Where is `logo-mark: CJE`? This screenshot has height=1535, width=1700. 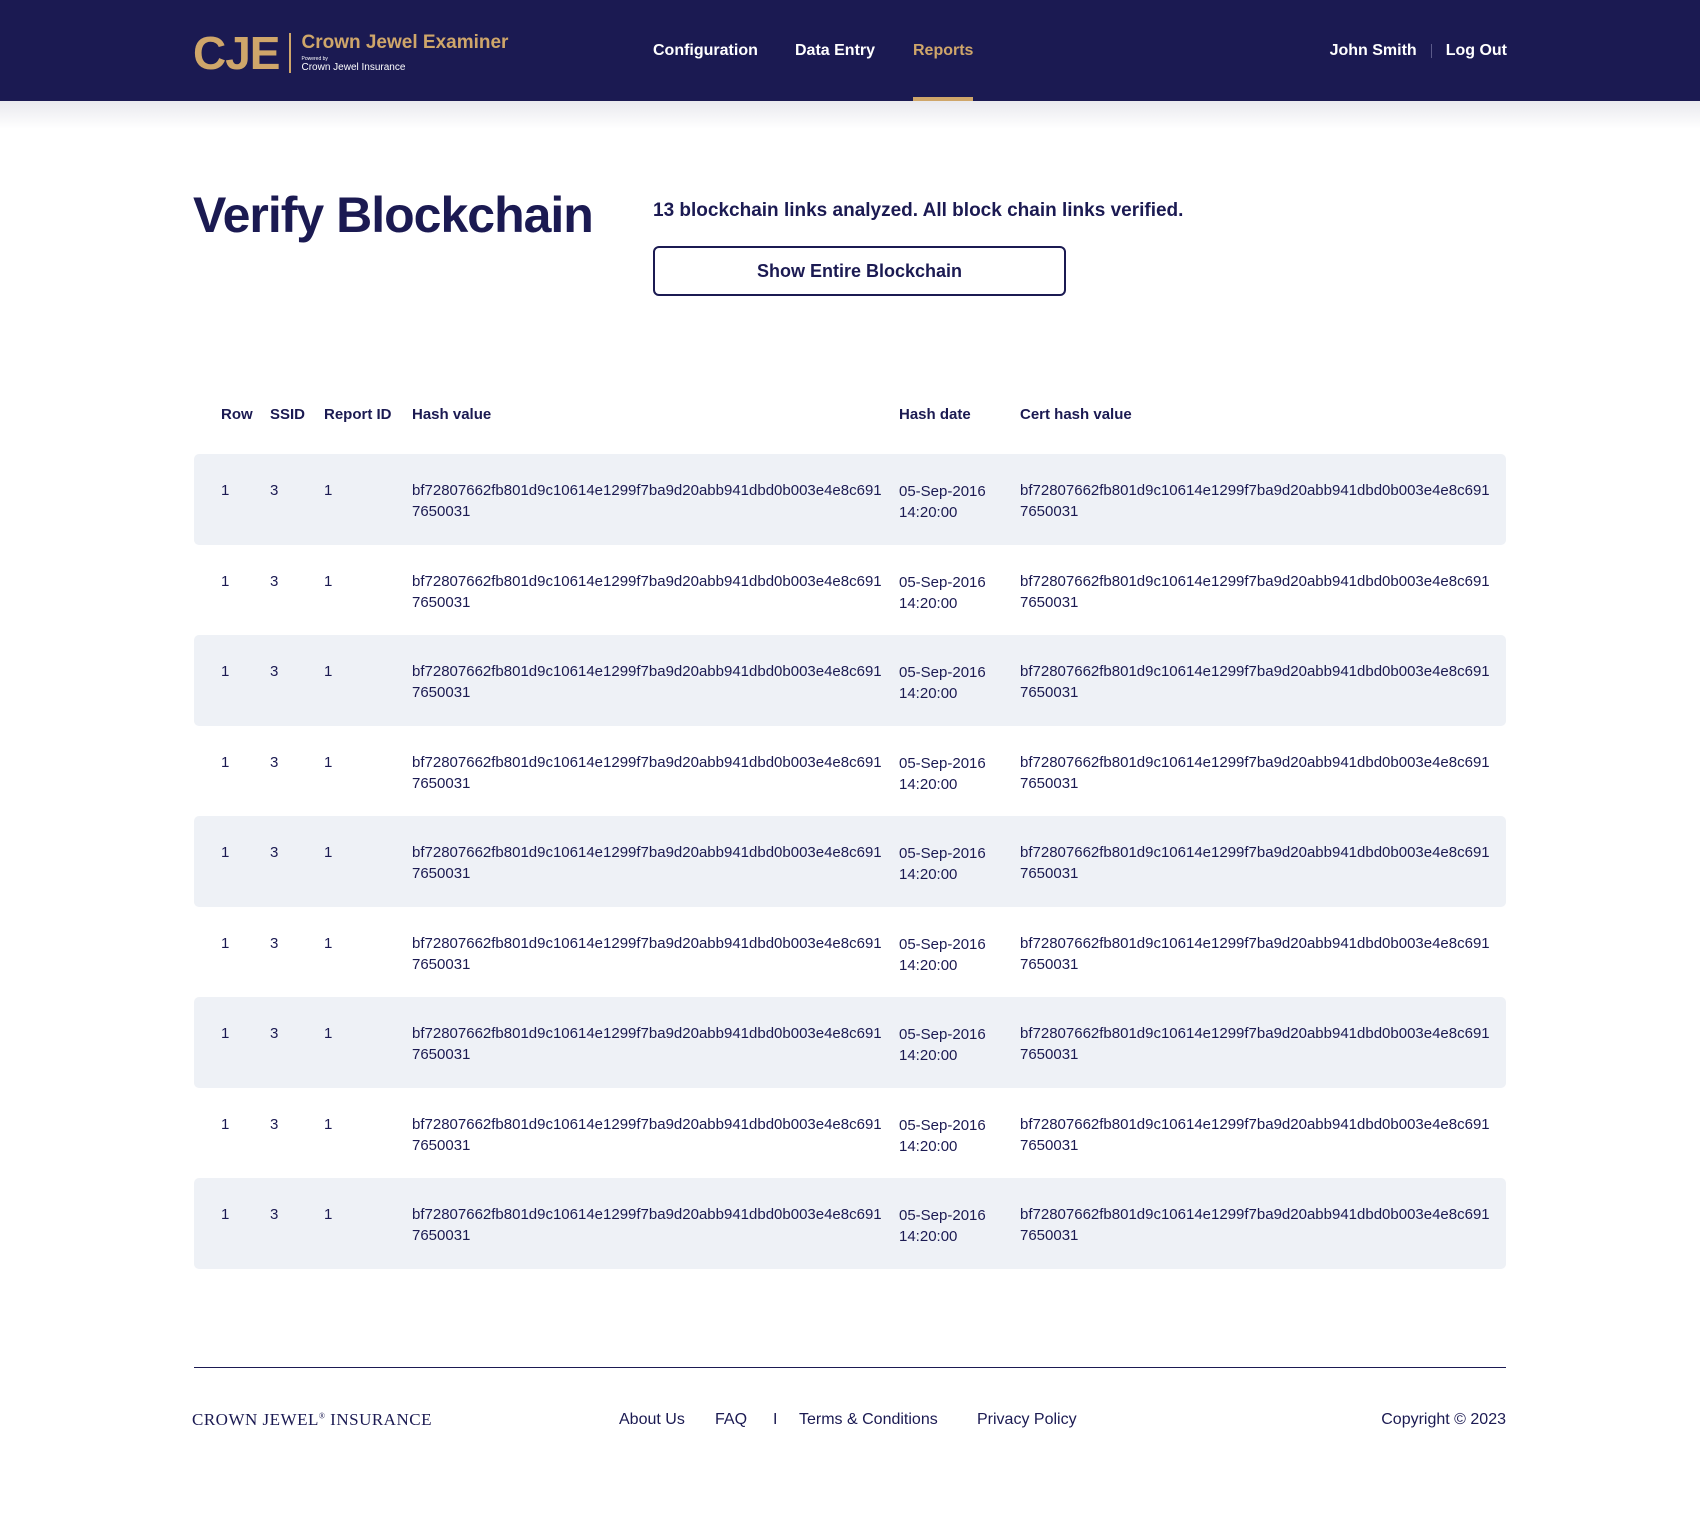 logo-mark: CJE is located at coordinates (236, 53).